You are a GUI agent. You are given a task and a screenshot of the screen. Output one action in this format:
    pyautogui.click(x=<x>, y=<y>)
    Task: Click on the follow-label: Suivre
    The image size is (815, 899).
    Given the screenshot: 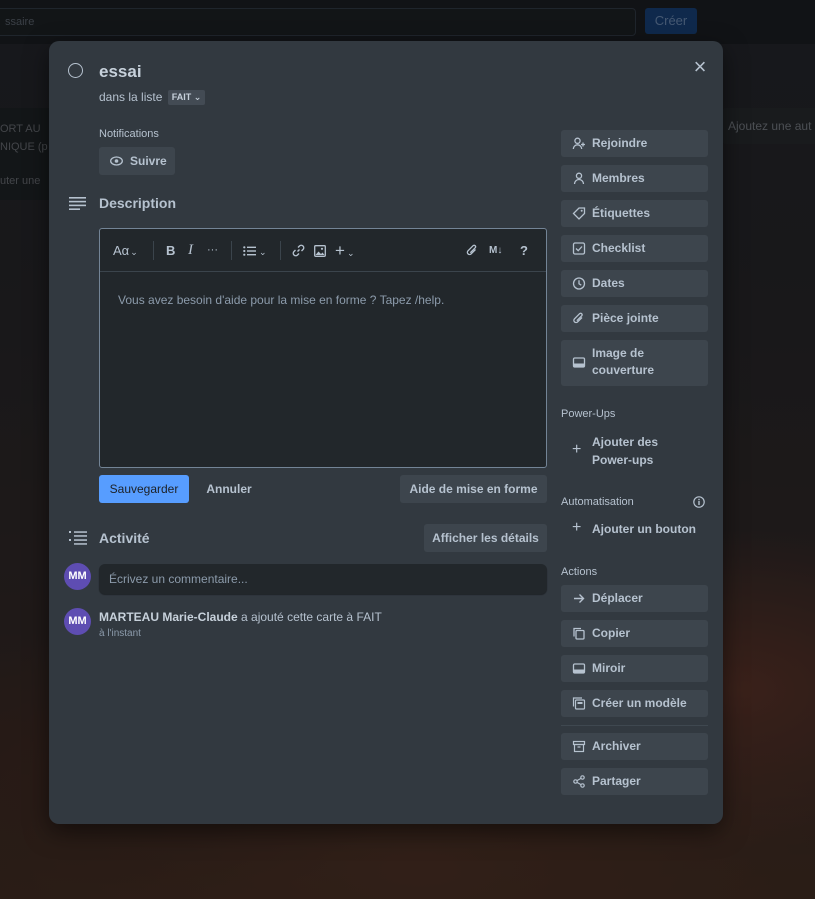 What is the action you would take?
    pyautogui.click(x=148, y=161)
    